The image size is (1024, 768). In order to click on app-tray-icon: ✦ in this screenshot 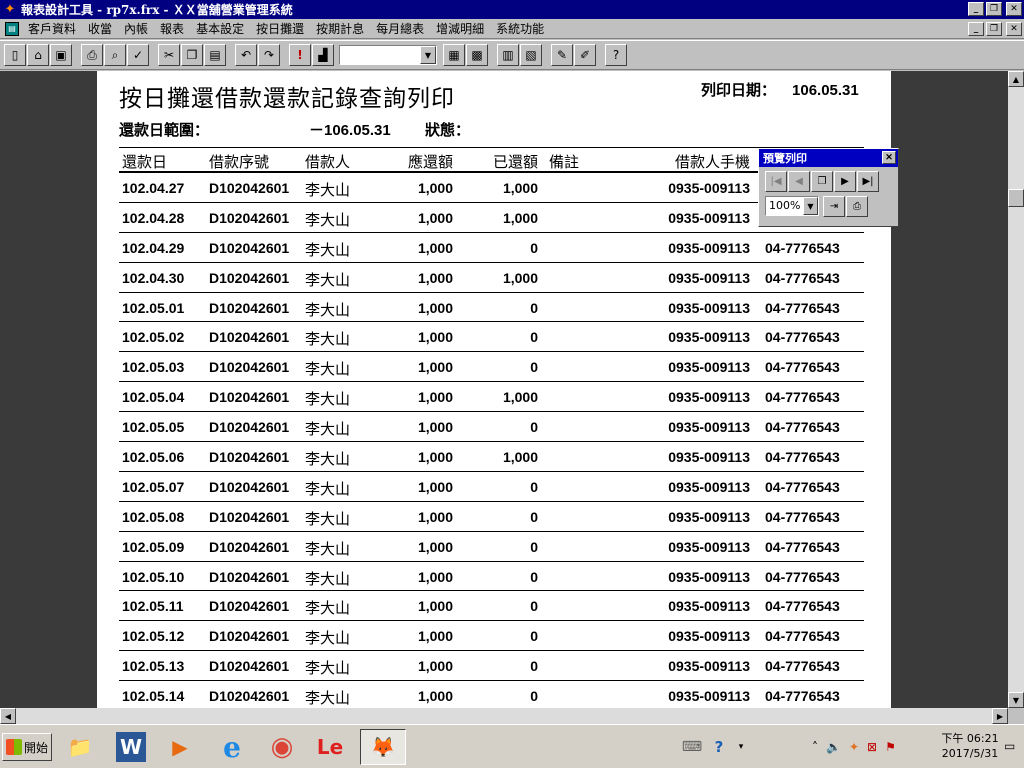, I will do `click(854, 747)`.